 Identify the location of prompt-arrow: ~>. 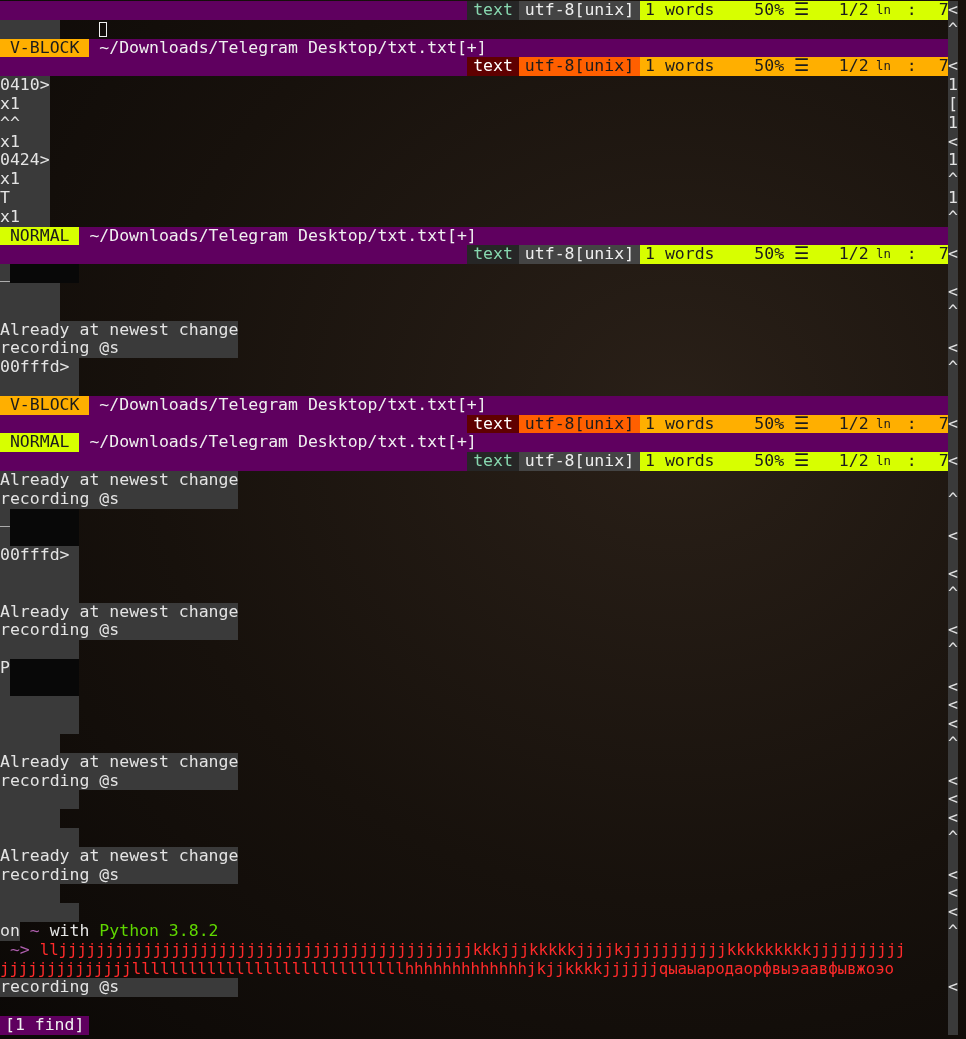
(19, 950).